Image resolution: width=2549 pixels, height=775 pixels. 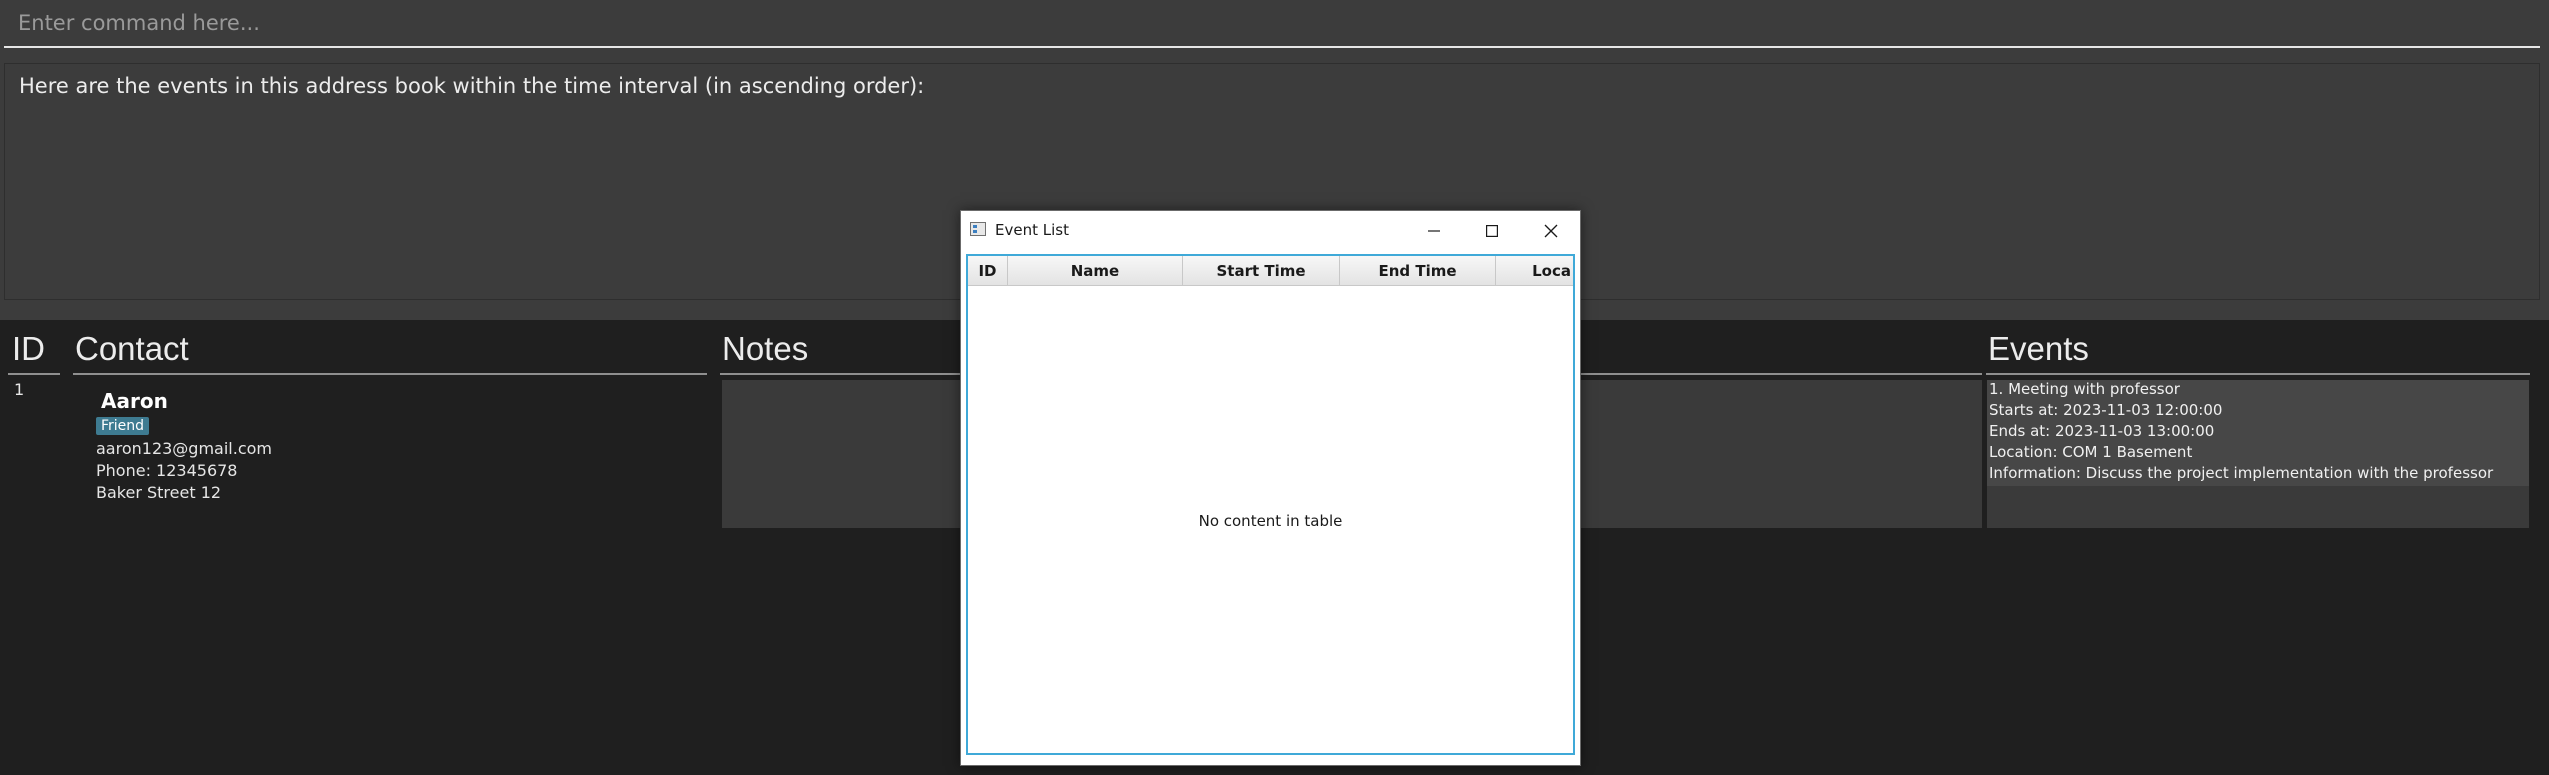 What do you see at coordinates (988, 271) in the screenshot?
I see `column-header-id: ID` at bounding box center [988, 271].